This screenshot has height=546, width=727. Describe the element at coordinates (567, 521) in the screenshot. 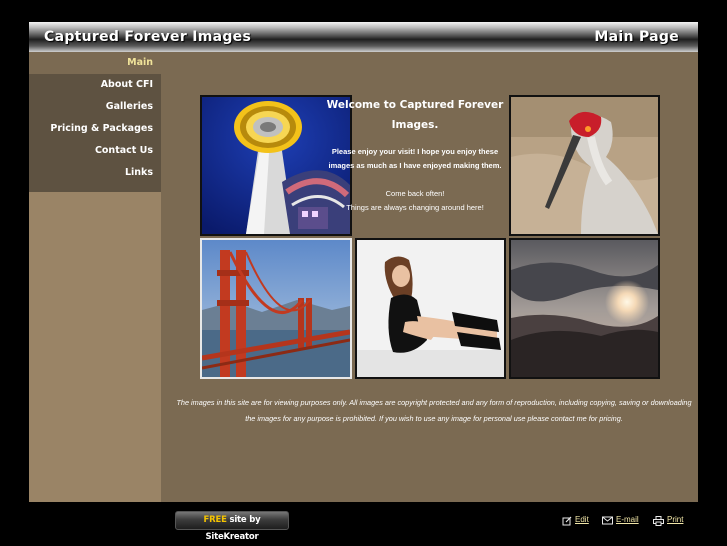

I see `edit-icon` at that location.